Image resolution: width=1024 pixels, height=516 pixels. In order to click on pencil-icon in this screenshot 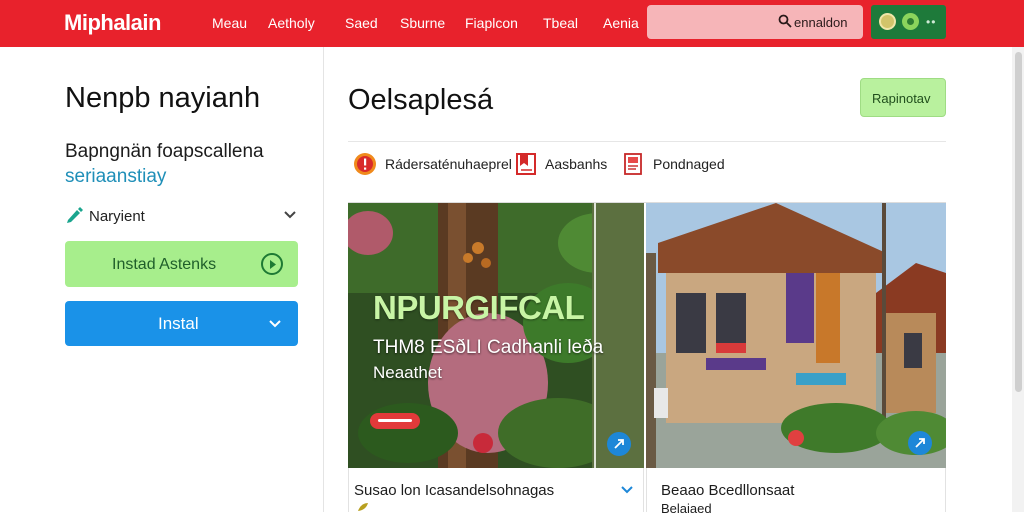, I will do `click(75, 215)`.